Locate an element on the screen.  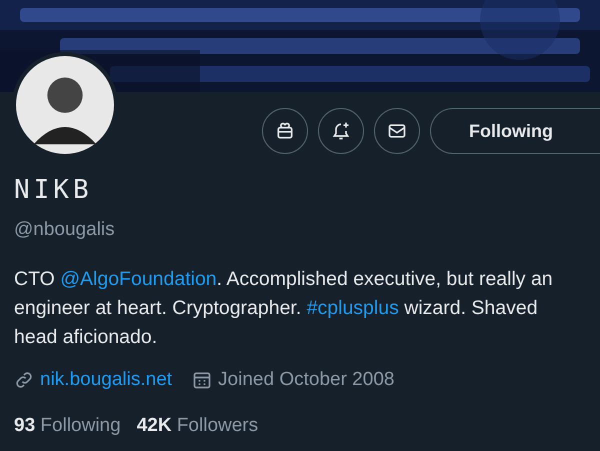
profile-stat-link: 42K Followers is located at coordinates (197, 426).